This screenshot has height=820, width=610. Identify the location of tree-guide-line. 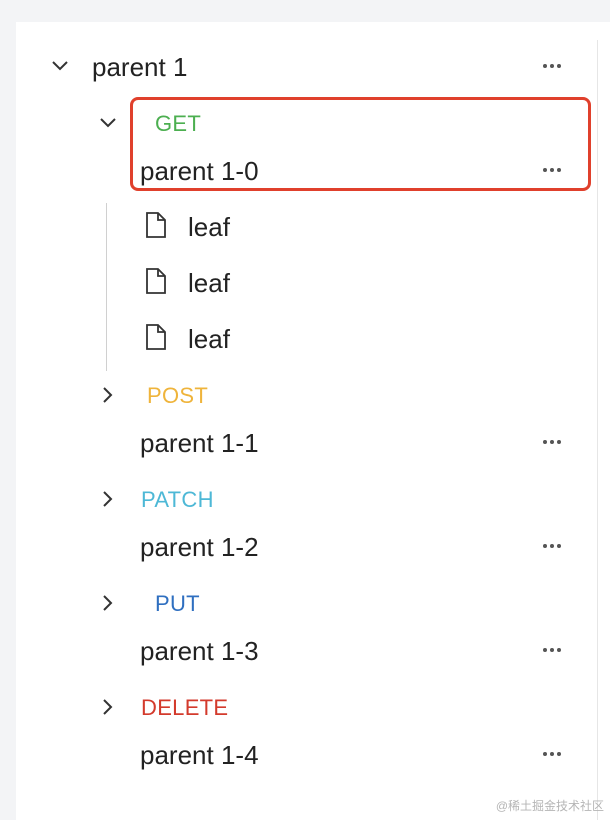
(106, 287).